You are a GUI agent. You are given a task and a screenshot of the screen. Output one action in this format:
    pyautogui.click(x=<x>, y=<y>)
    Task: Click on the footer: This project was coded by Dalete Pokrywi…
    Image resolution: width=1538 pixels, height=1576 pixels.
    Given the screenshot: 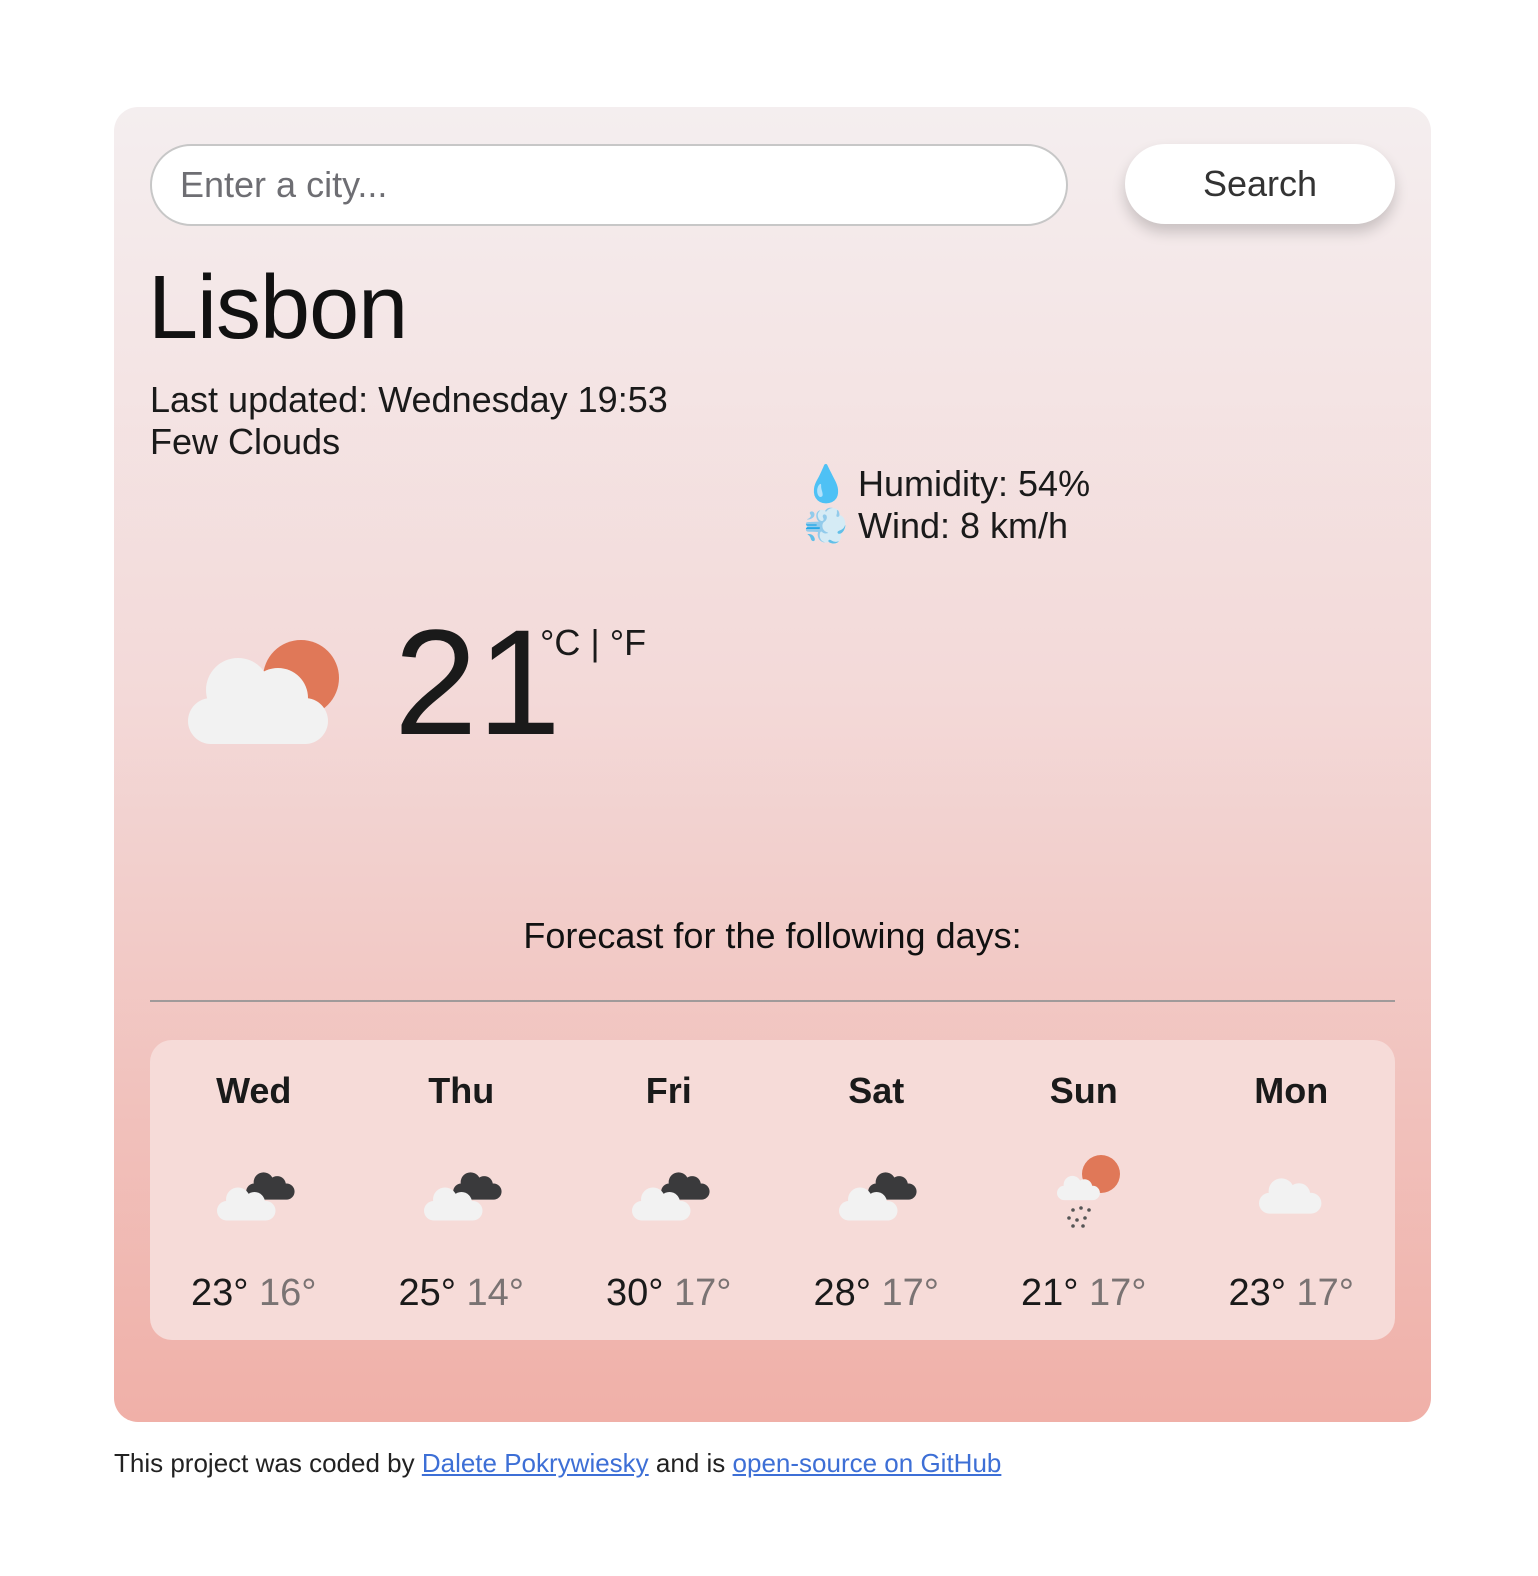 What is the action you would take?
    pyautogui.click(x=557, y=1463)
    